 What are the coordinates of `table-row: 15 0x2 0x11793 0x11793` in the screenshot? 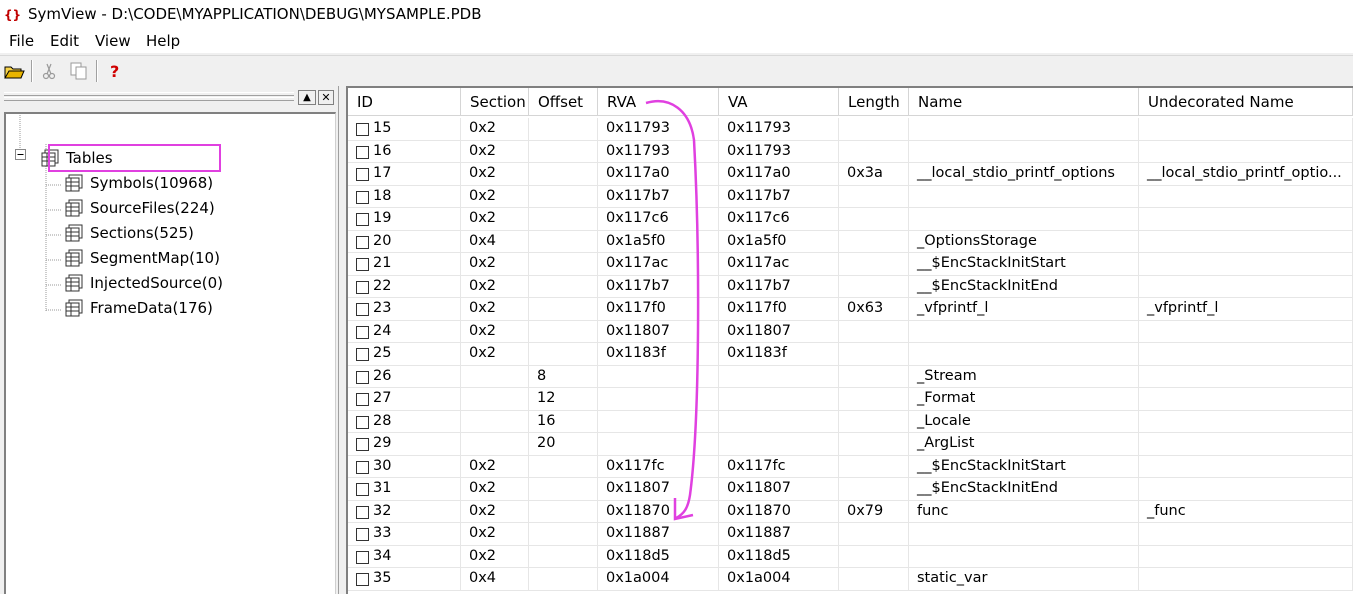 It's located at (850, 129).